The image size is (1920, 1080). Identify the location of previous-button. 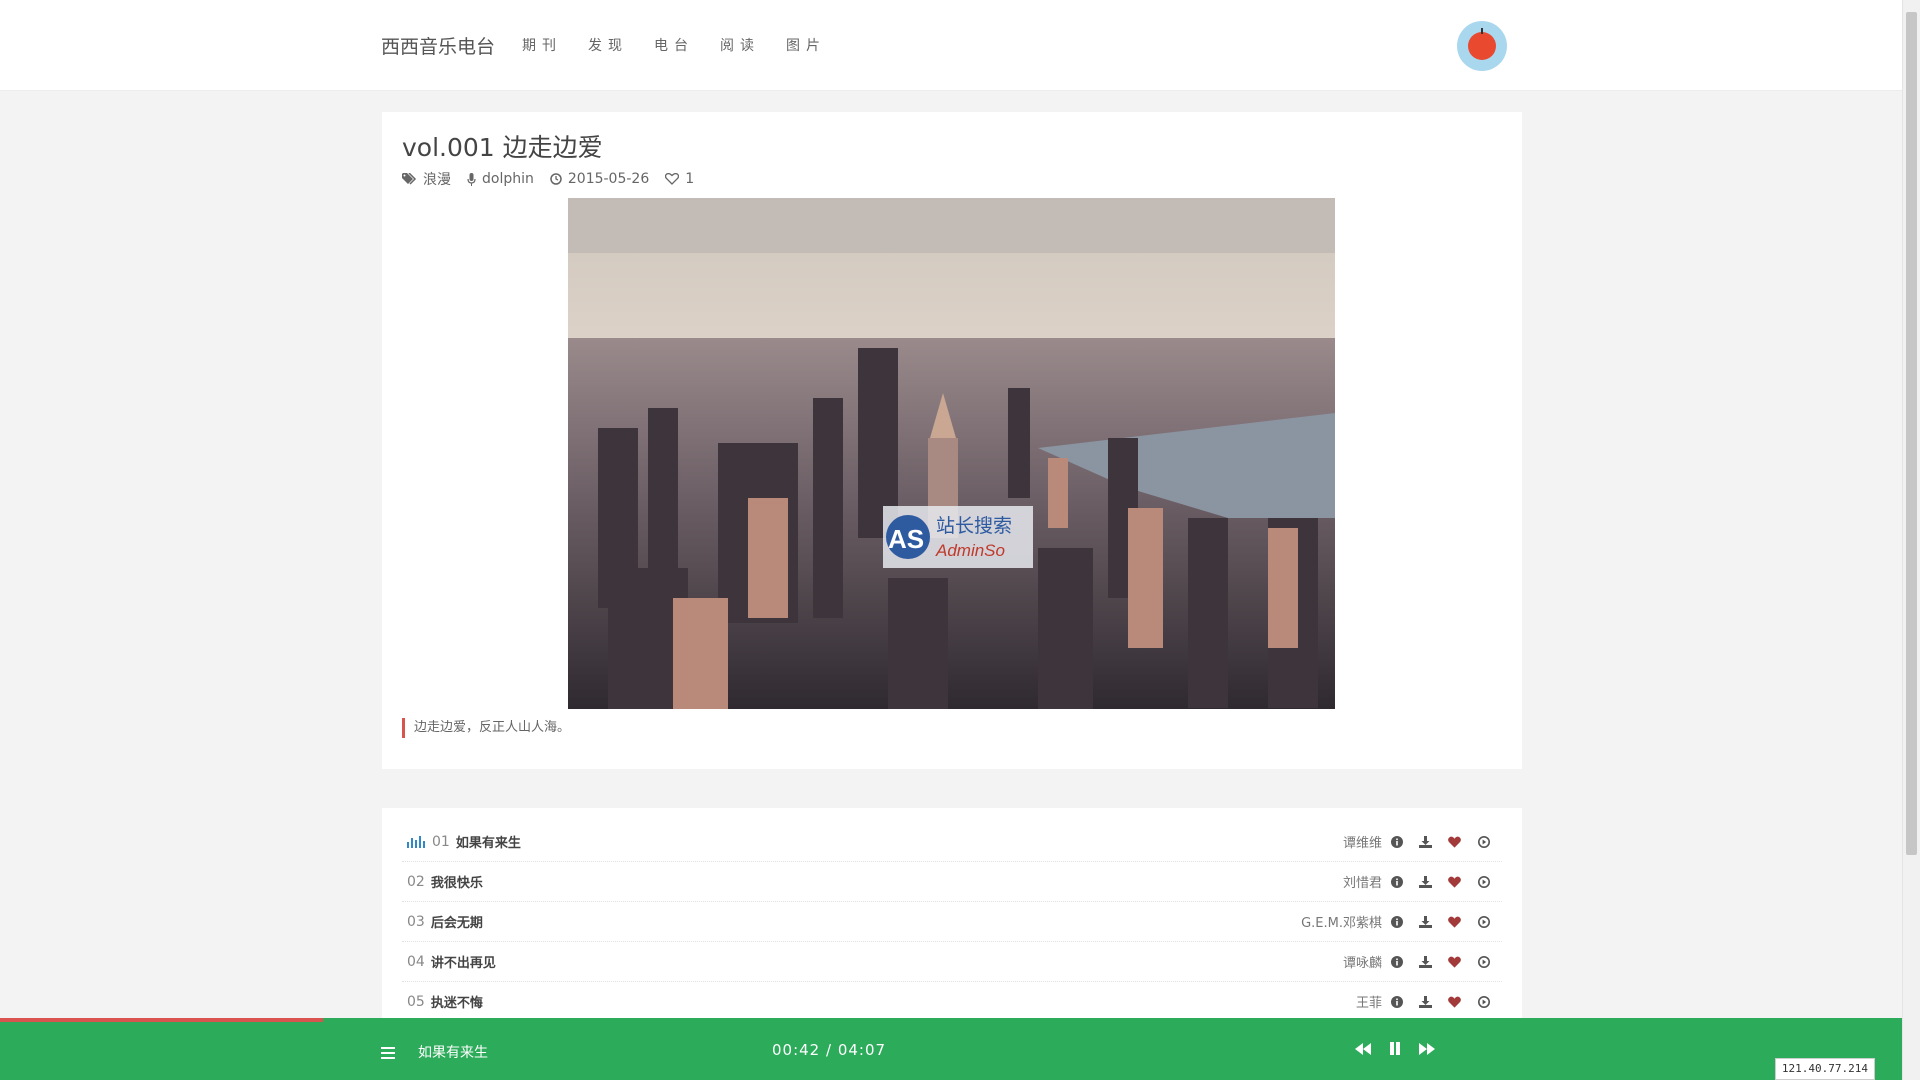
(1363, 1048).